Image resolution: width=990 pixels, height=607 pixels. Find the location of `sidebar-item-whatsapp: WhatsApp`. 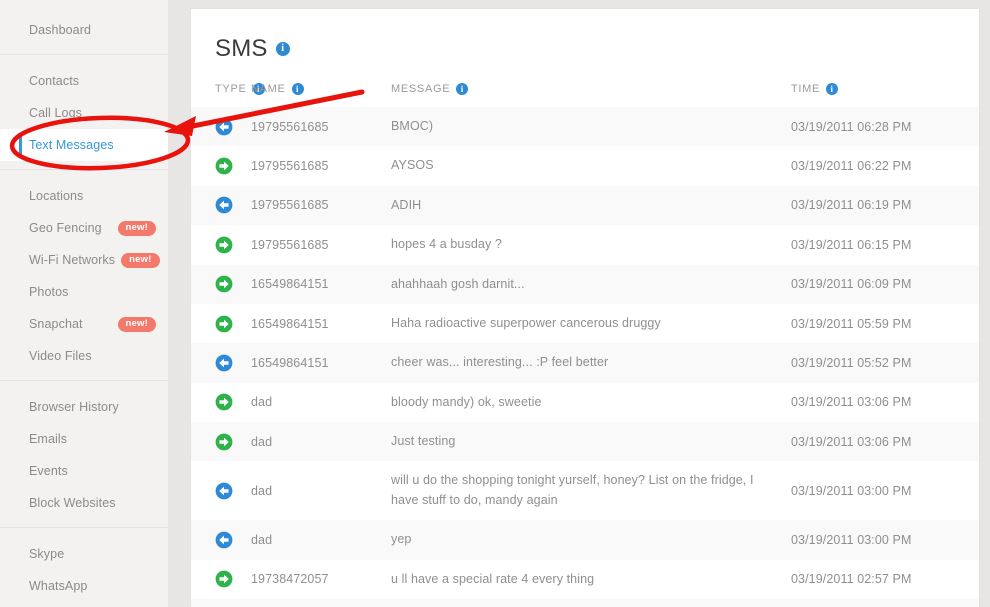

sidebar-item-whatsapp: WhatsApp is located at coordinates (84, 586).